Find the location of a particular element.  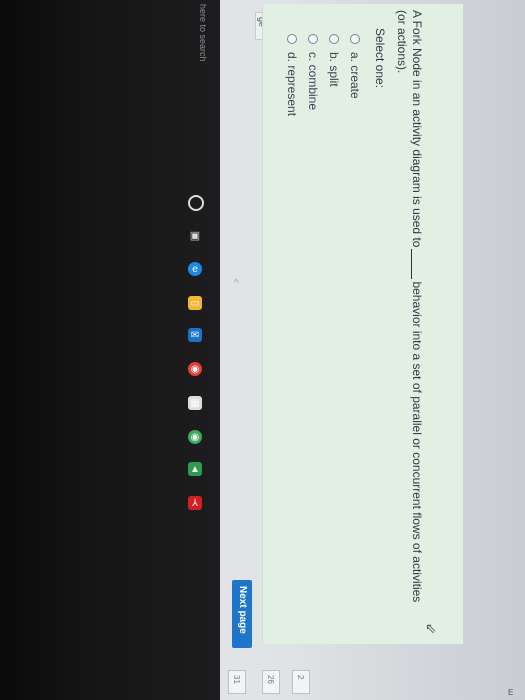

option-c-label: c. combine is located at coordinates (313, 81).